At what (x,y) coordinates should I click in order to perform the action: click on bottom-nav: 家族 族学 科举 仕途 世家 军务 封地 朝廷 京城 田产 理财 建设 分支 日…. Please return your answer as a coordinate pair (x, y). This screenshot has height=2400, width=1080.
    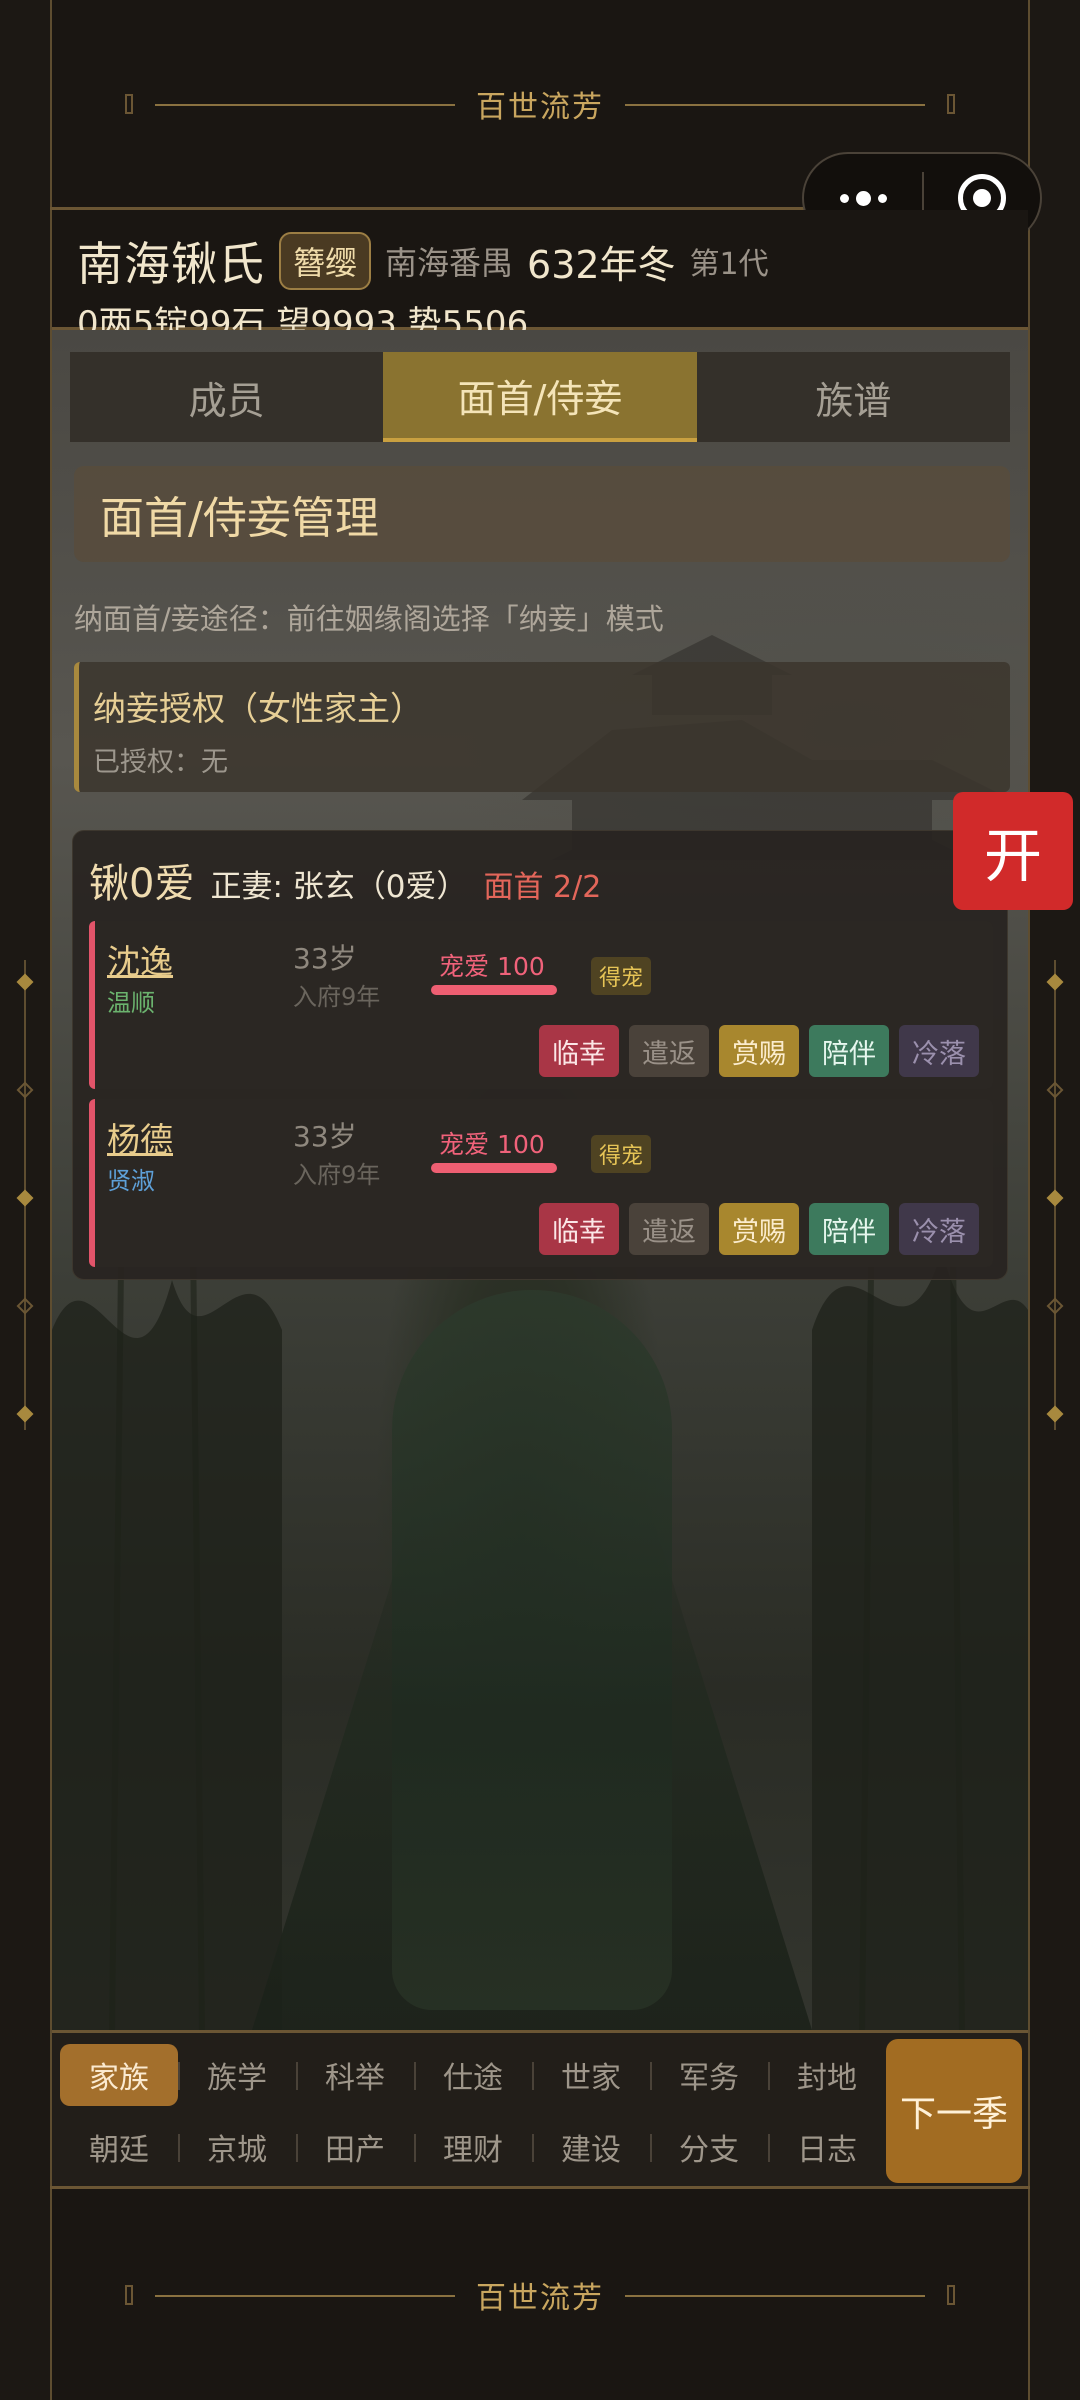
    Looking at the image, I should click on (540, 2108).